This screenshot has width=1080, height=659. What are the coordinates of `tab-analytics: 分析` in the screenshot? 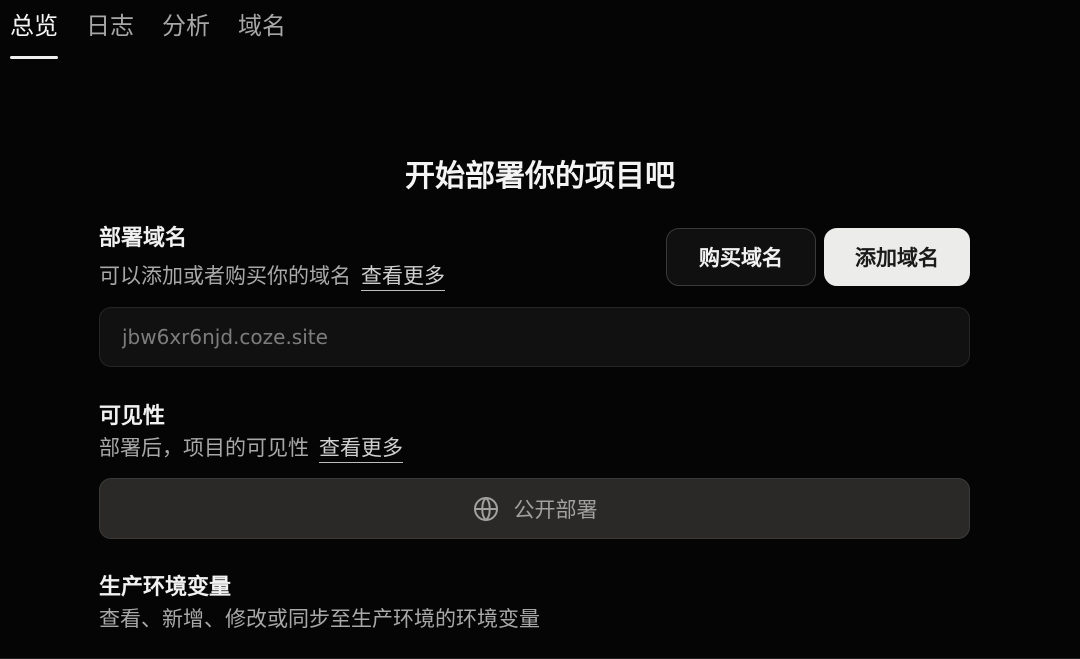 It's located at (186, 31).